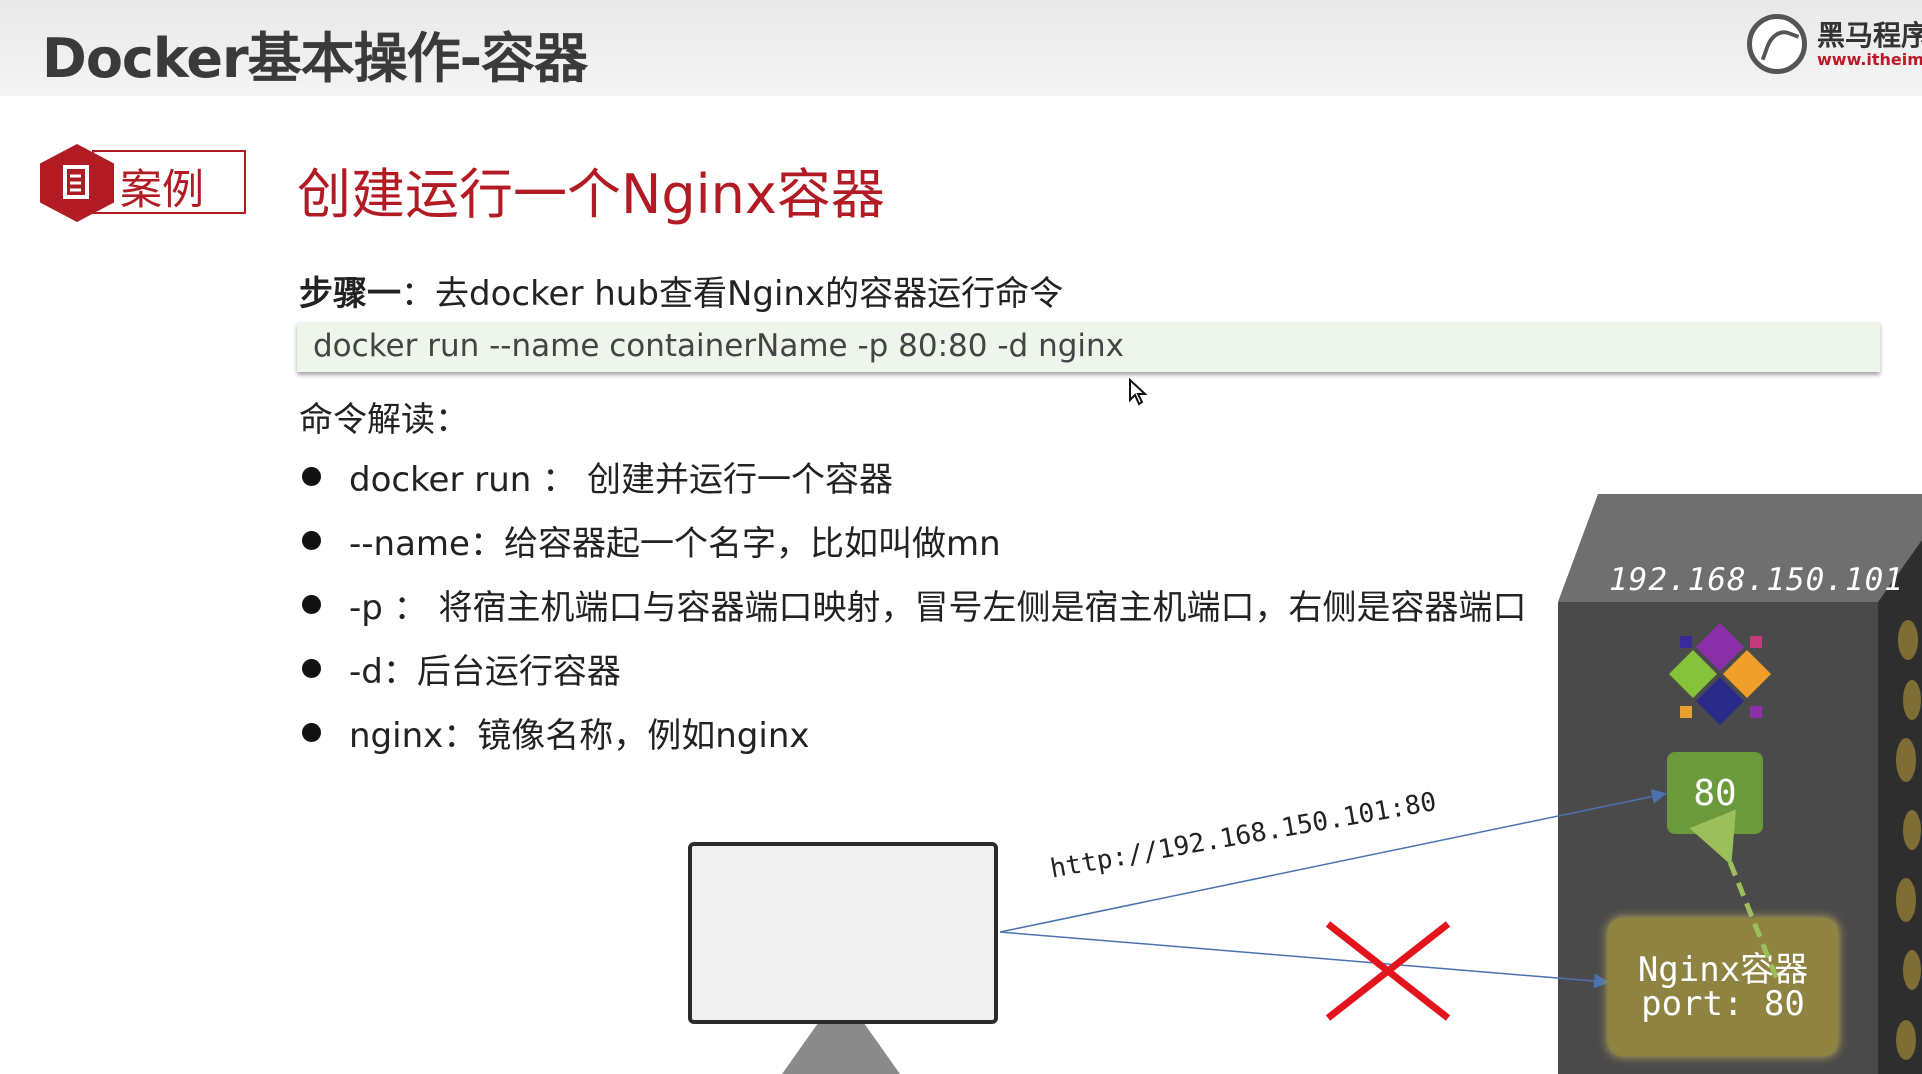  I want to click on arrow-to-container, so click(1304, 960).